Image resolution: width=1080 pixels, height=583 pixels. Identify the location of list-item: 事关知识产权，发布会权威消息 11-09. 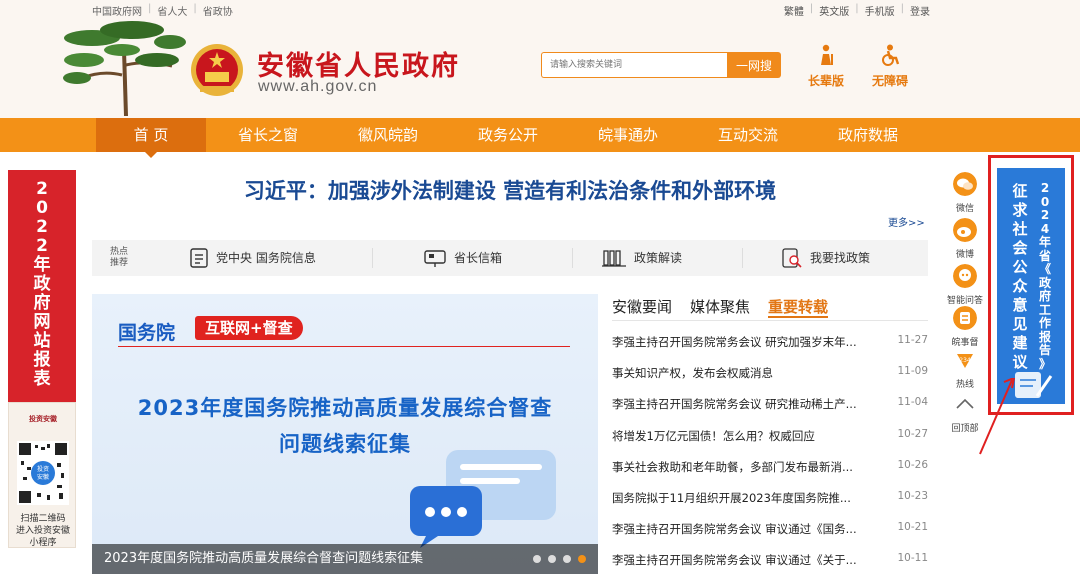
(770, 380).